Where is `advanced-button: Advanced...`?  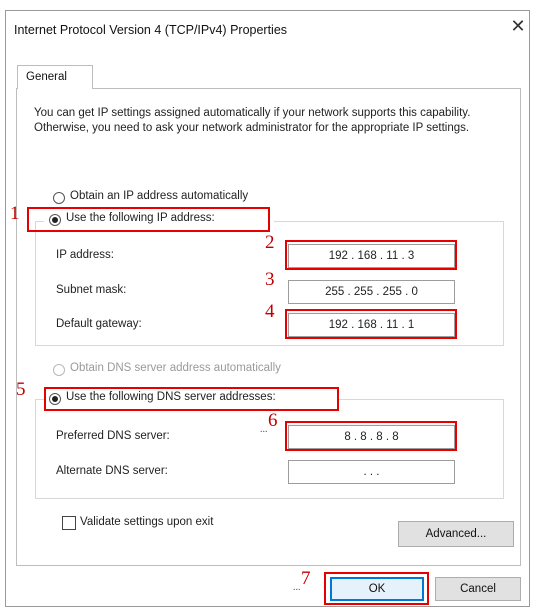
advanced-button: Advanced... is located at coordinates (456, 534).